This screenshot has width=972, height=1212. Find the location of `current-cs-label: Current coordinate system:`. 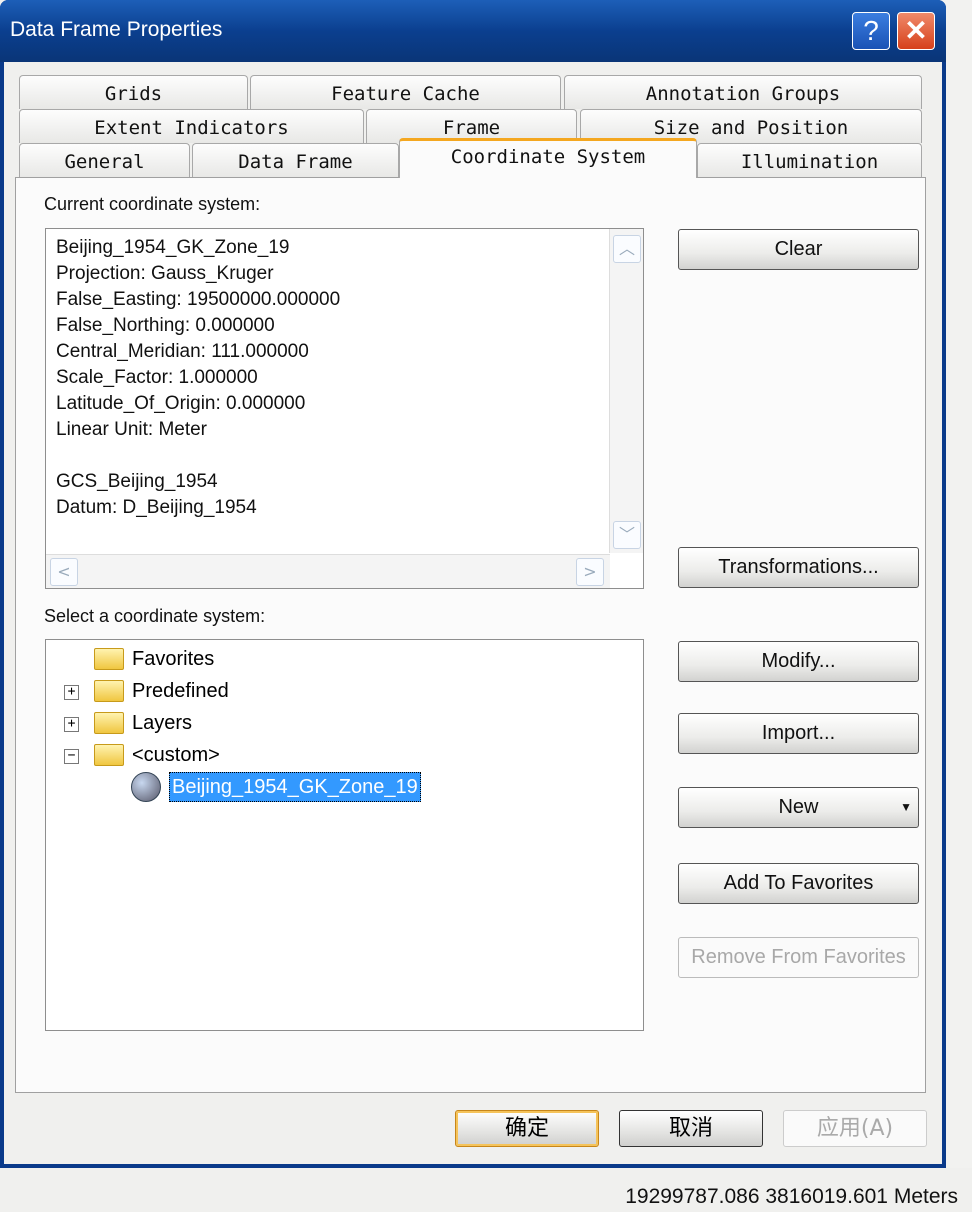

current-cs-label: Current coordinate system: is located at coordinates (152, 204).